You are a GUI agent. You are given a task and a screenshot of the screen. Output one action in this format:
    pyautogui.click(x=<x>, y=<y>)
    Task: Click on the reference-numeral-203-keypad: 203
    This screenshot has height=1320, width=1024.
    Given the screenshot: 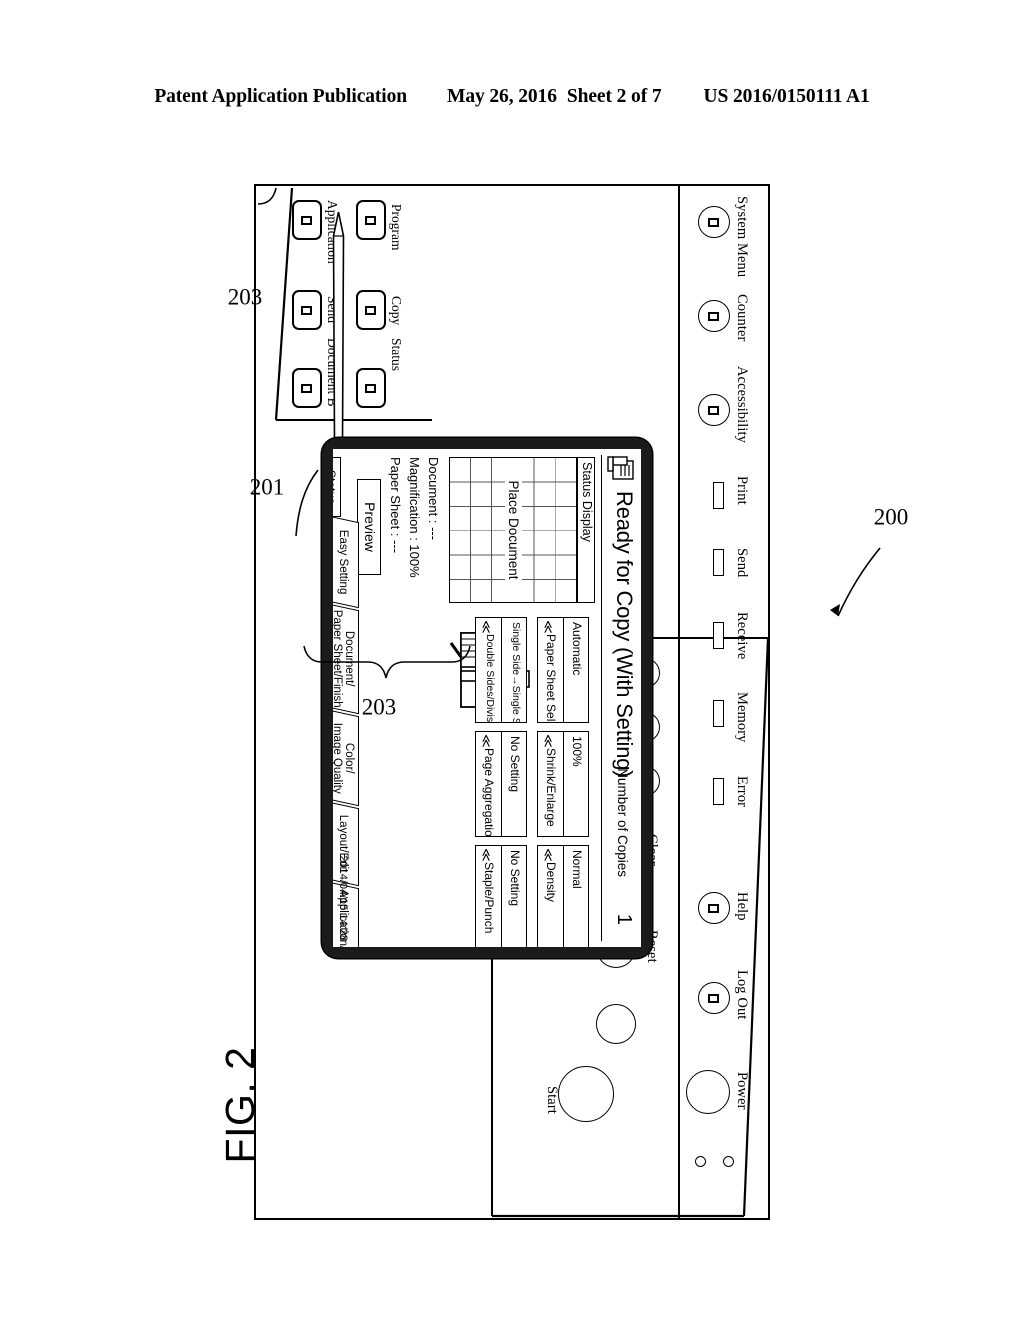 What is the action you would take?
    pyautogui.click(x=379, y=707)
    